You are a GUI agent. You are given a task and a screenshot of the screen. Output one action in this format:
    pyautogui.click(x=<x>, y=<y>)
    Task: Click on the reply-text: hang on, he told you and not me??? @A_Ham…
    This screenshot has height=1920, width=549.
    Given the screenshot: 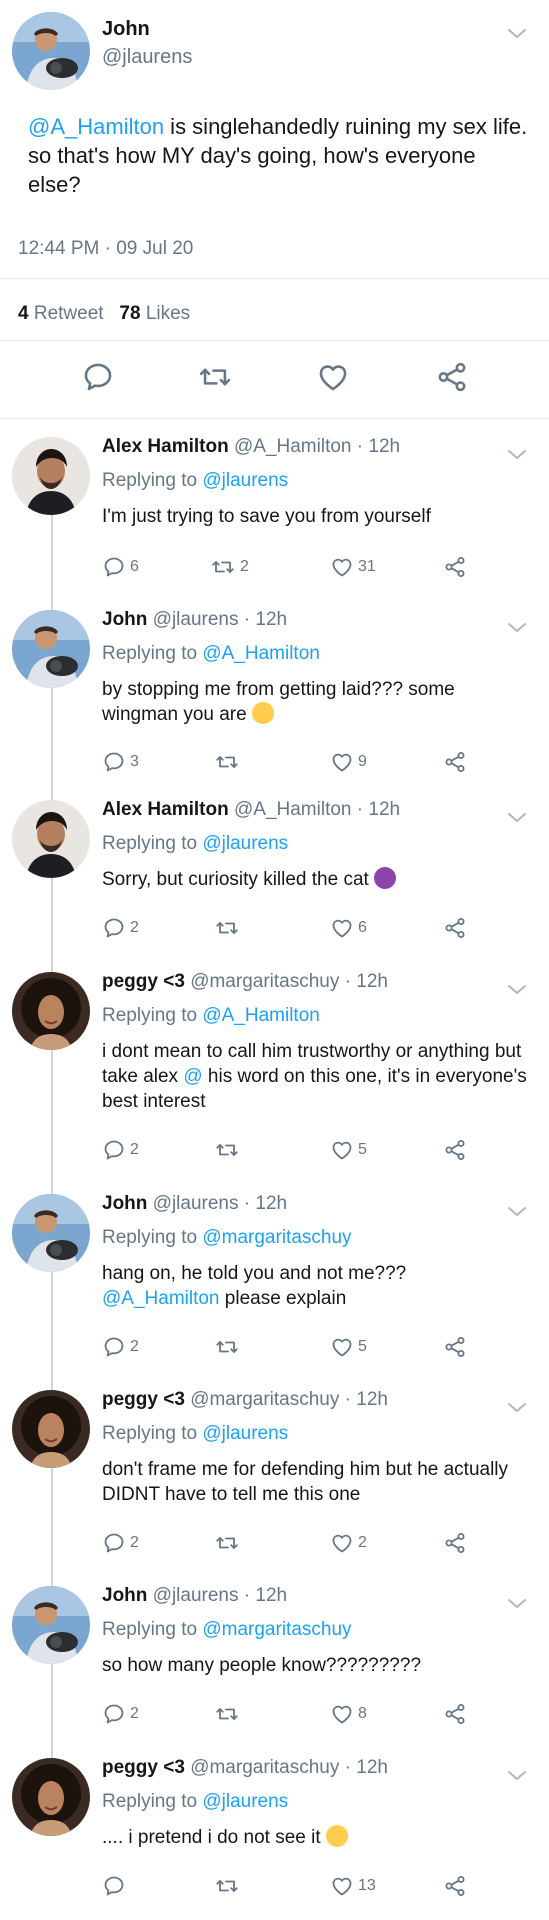 What is the action you would take?
    pyautogui.click(x=317, y=1286)
    